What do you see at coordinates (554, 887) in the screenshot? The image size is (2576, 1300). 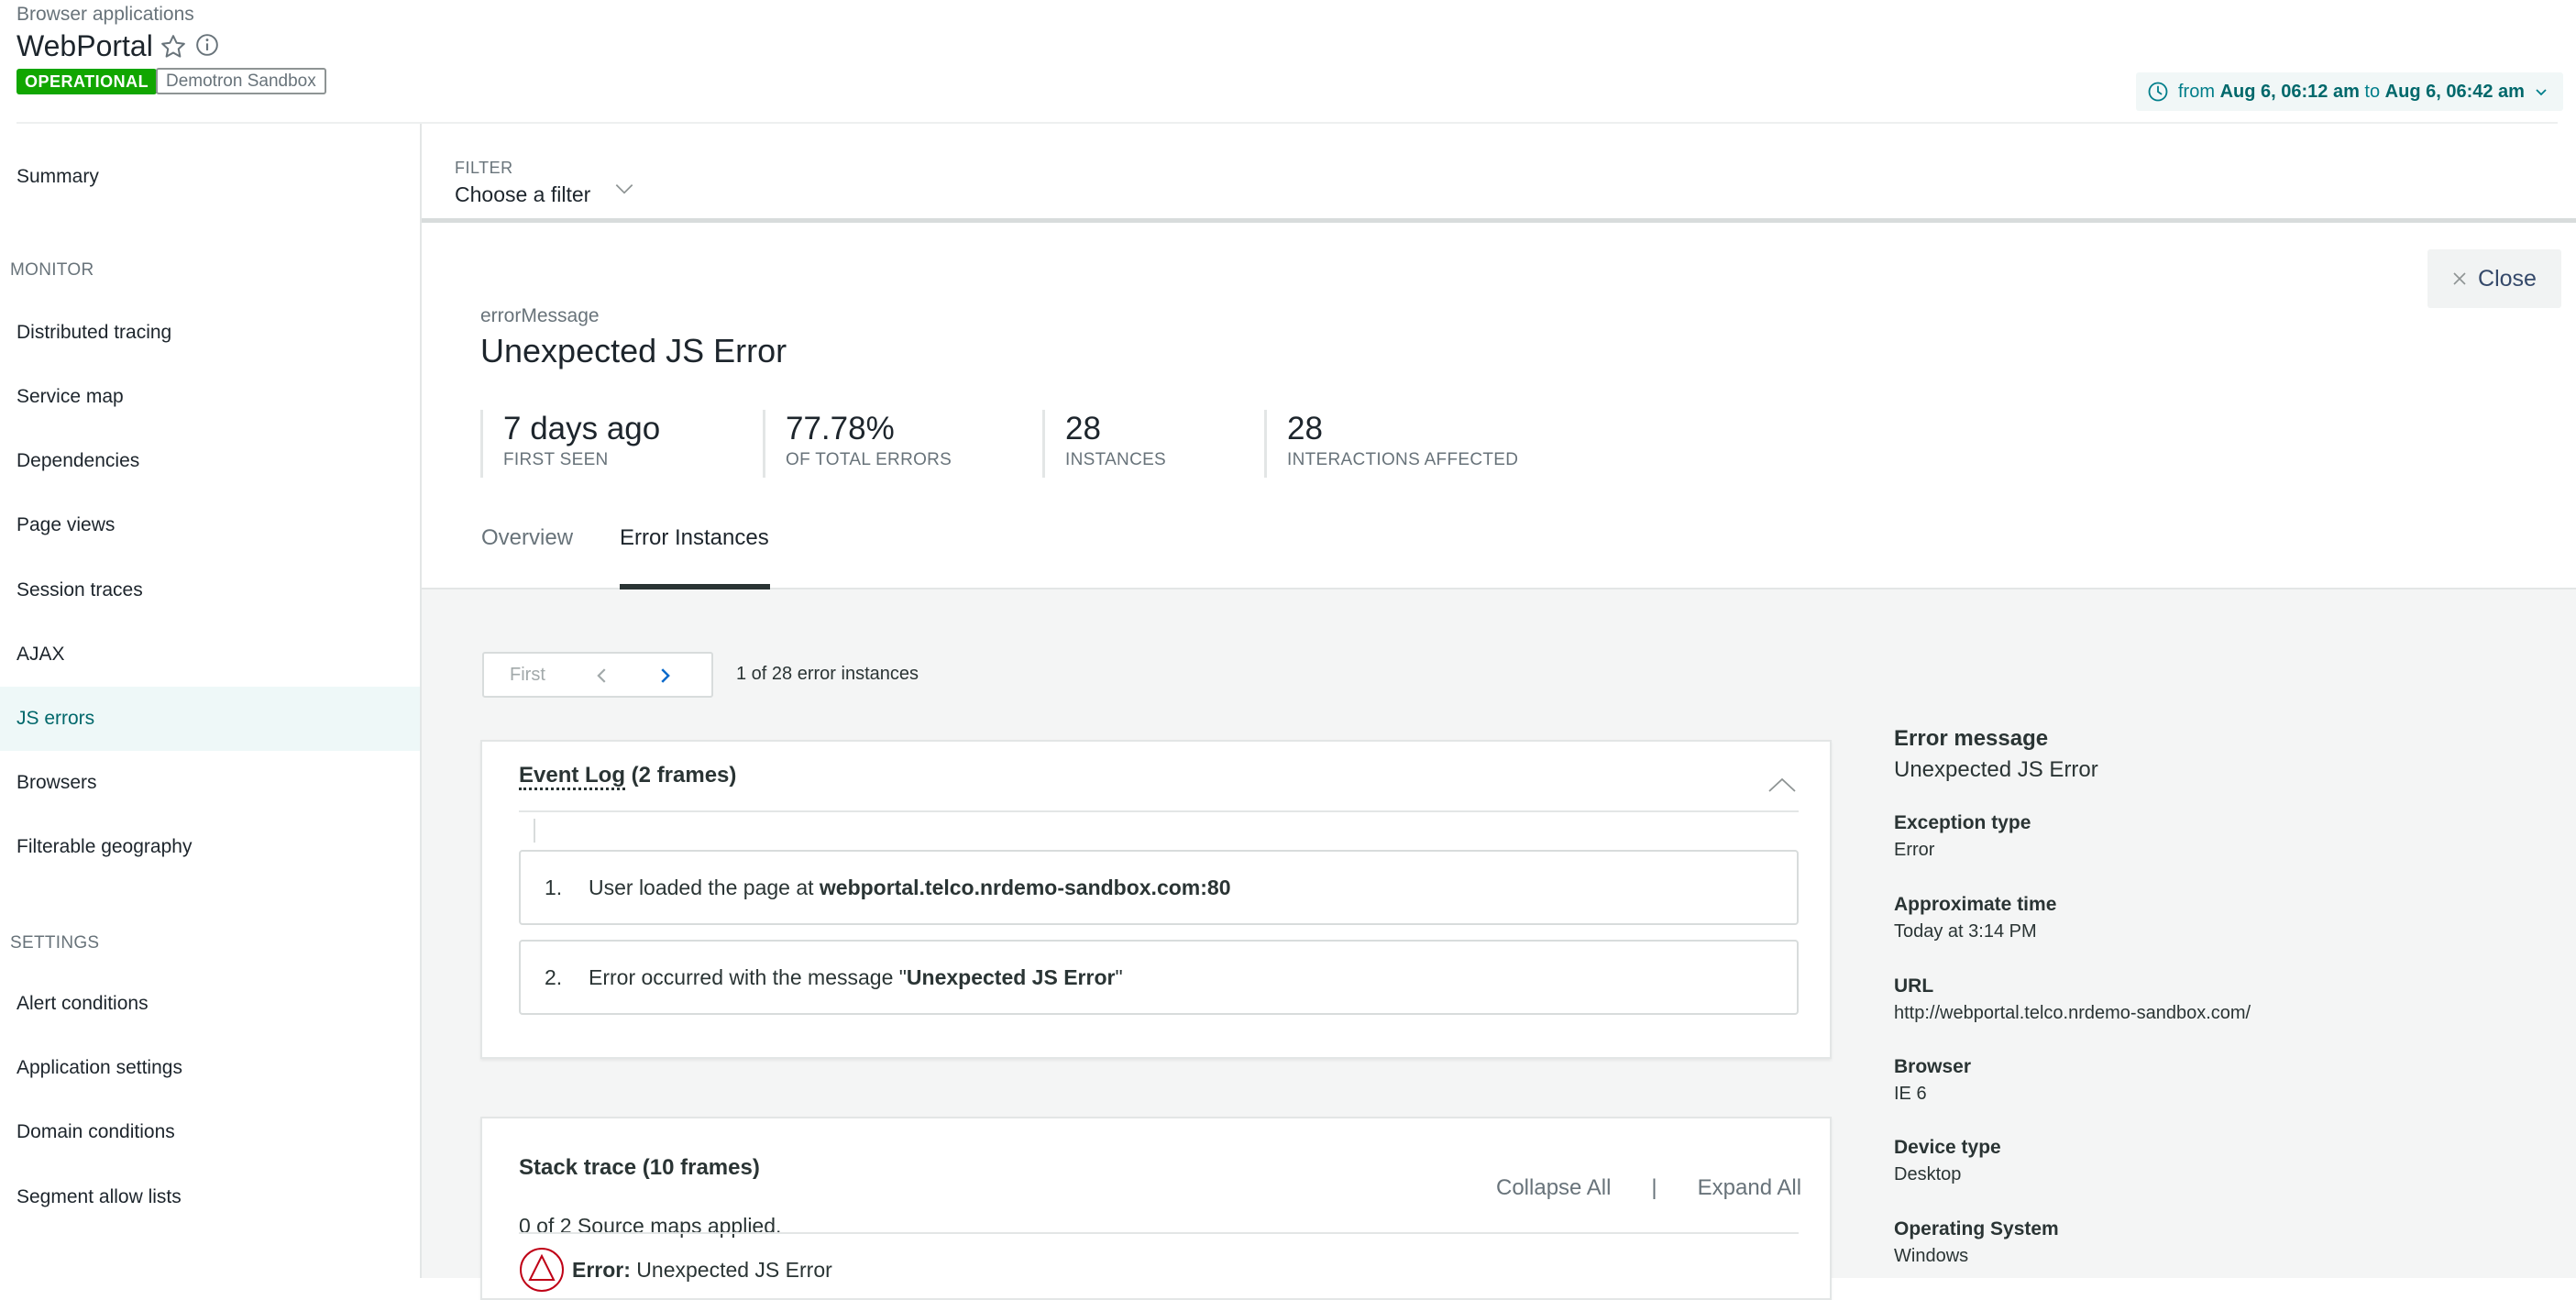 I see `event-number: 1.` at bounding box center [554, 887].